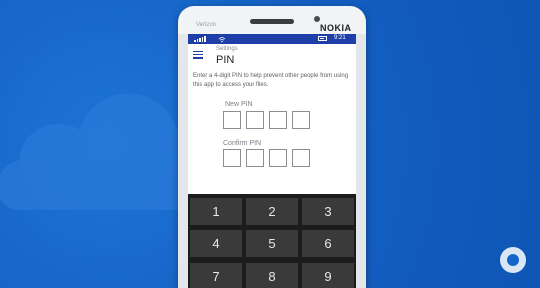 The width and height of the screenshot is (540, 288). I want to click on new-pin-label: New PIN, so click(239, 104).